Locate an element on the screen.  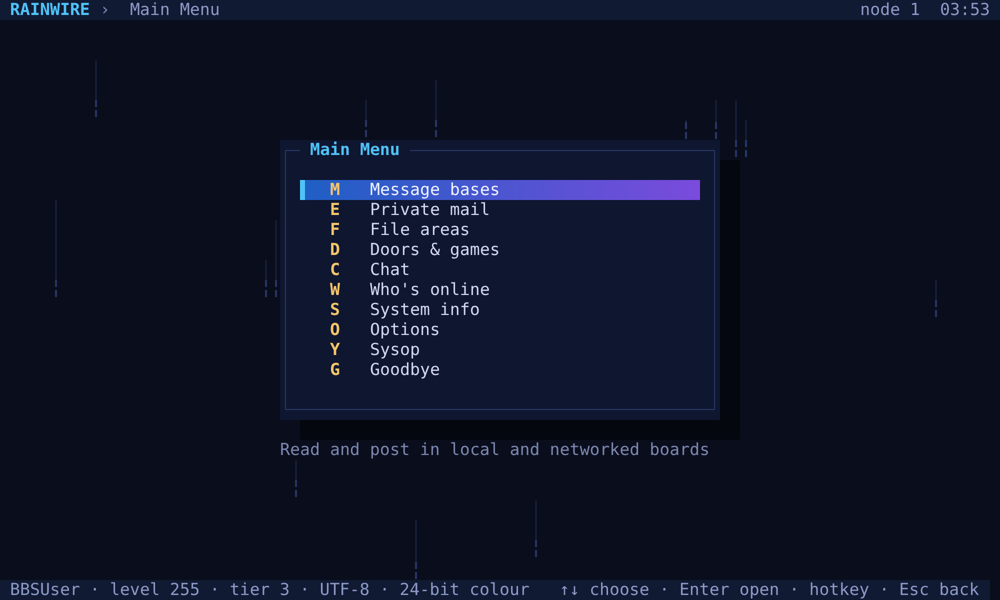
hotkey-letter: W is located at coordinates (335, 290).